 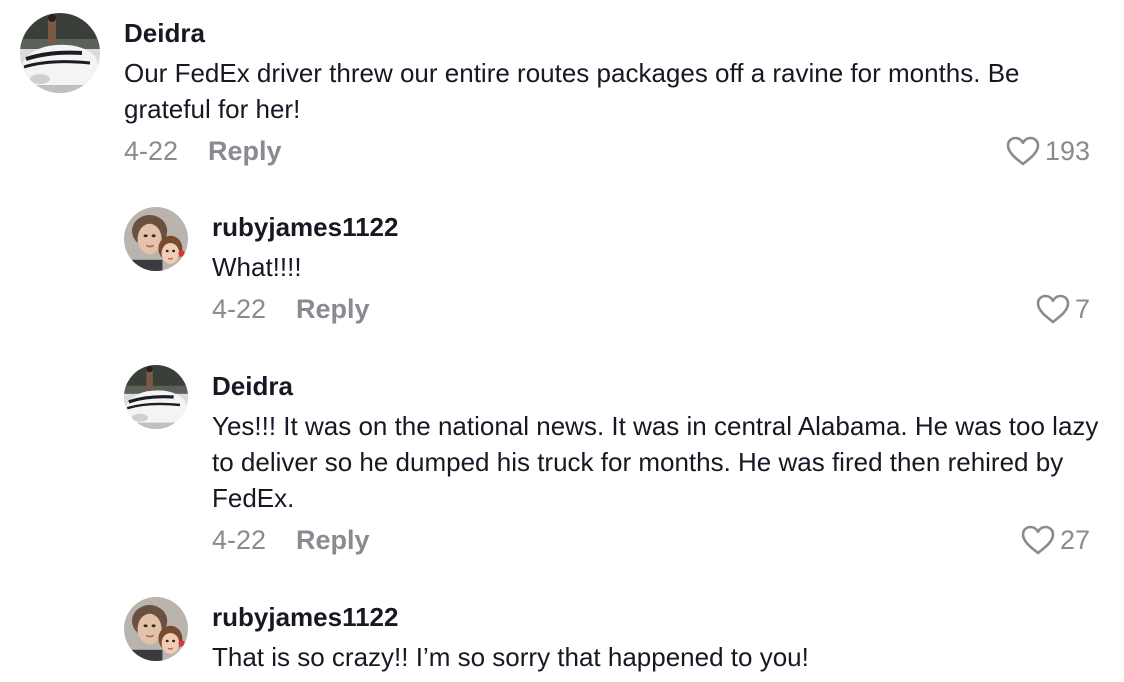 I want to click on like-button: 27, so click(x=1055, y=540).